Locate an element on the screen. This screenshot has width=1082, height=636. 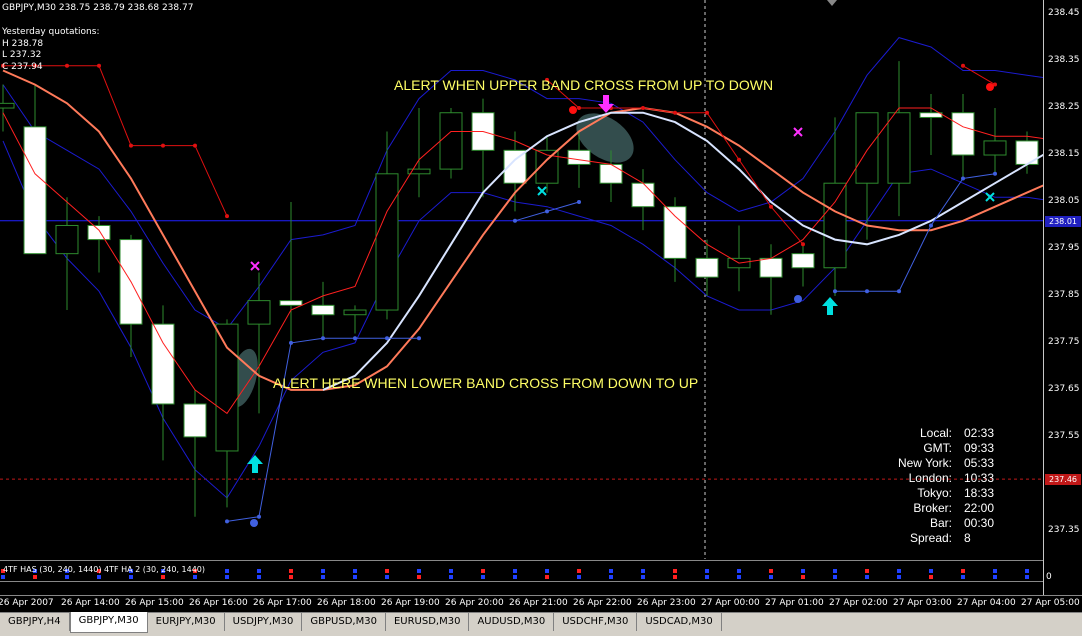
session-clock-row: GMT: 09:33 is located at coordinates (927, 448).